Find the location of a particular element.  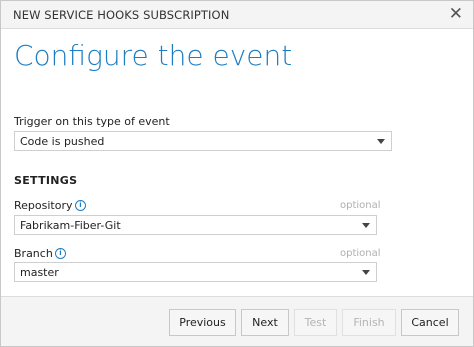

repository-select-value: Fabrikam-Fiber-Git is located at coordinates (70, 225).